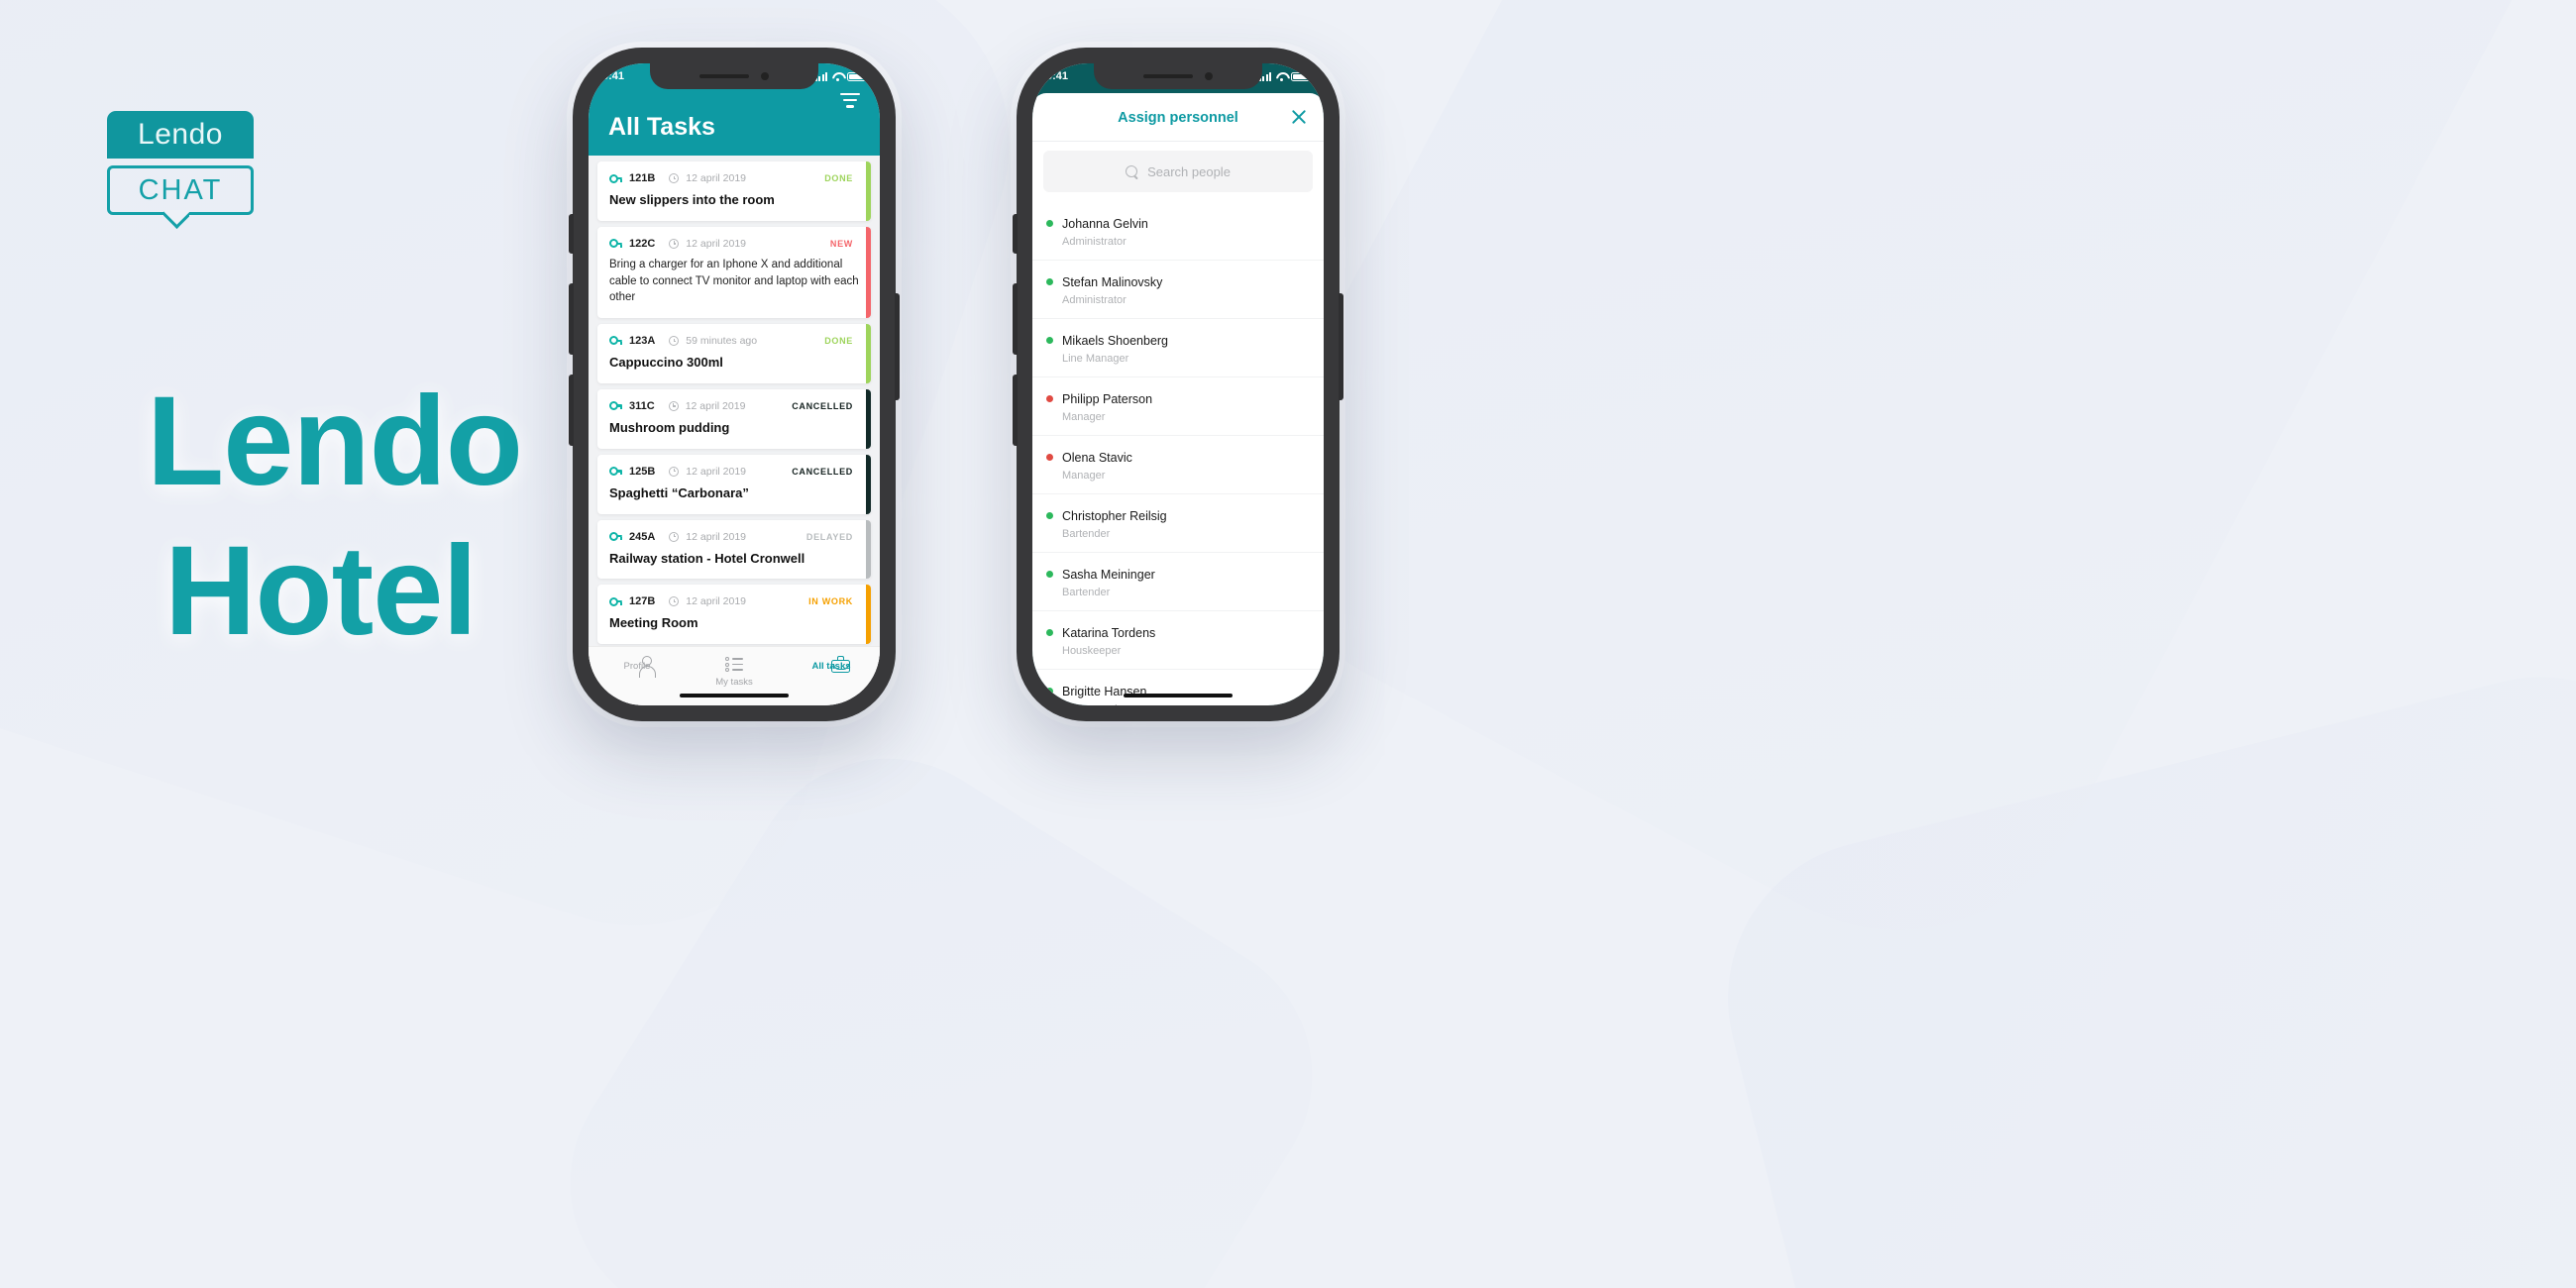 The image size is (2576, 1288). Describe the element at coordinates (1178, 231) in the screenshot. I see `list-item: Johanna Gelvin Administrator` at that location.